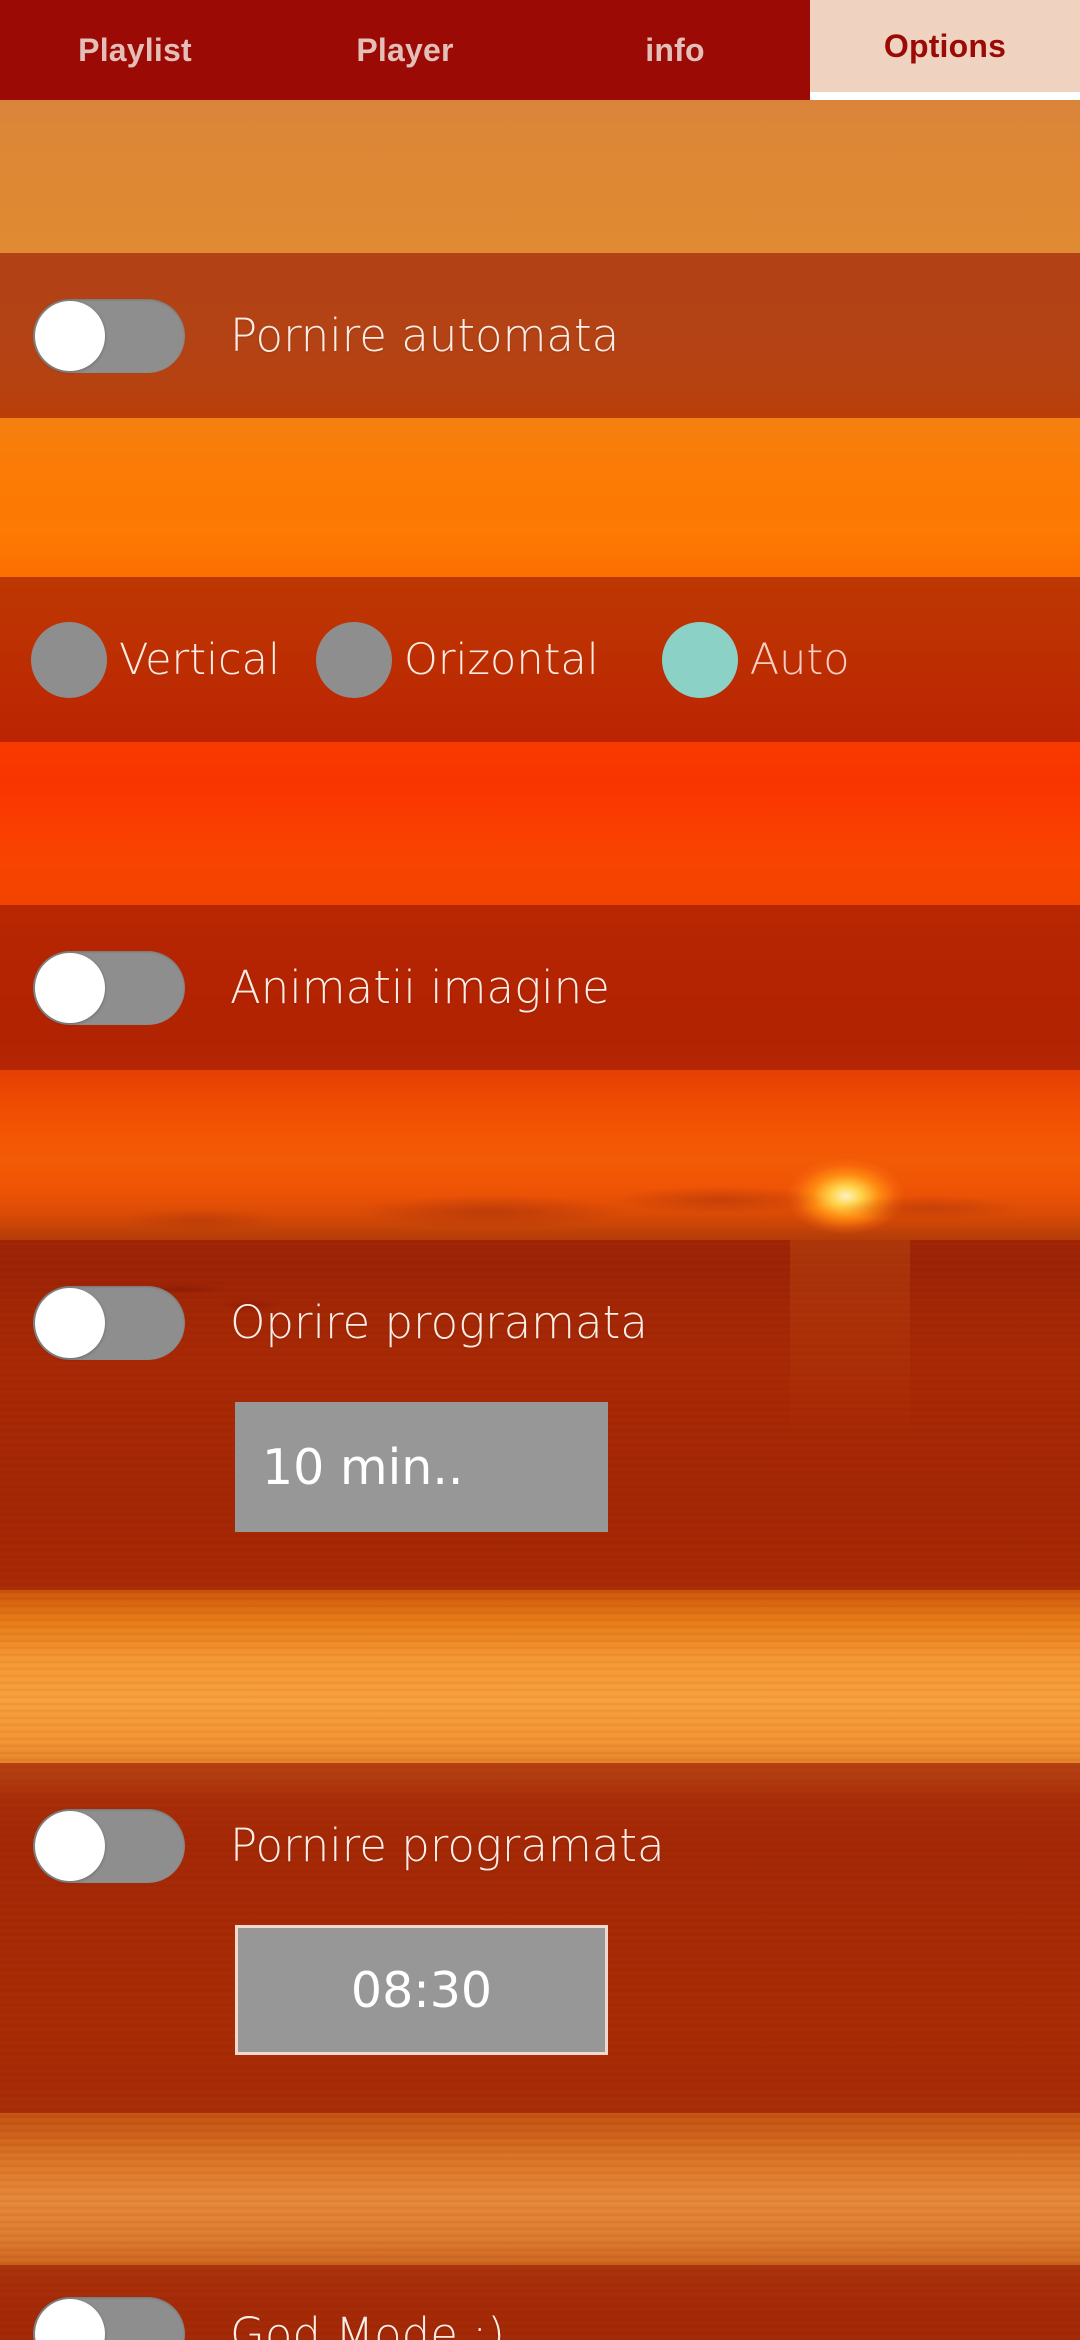 The height and width of the screenshot is (2340, 1080). I want to click on scheduled-start-time: 08:30, so click(421, 1990).